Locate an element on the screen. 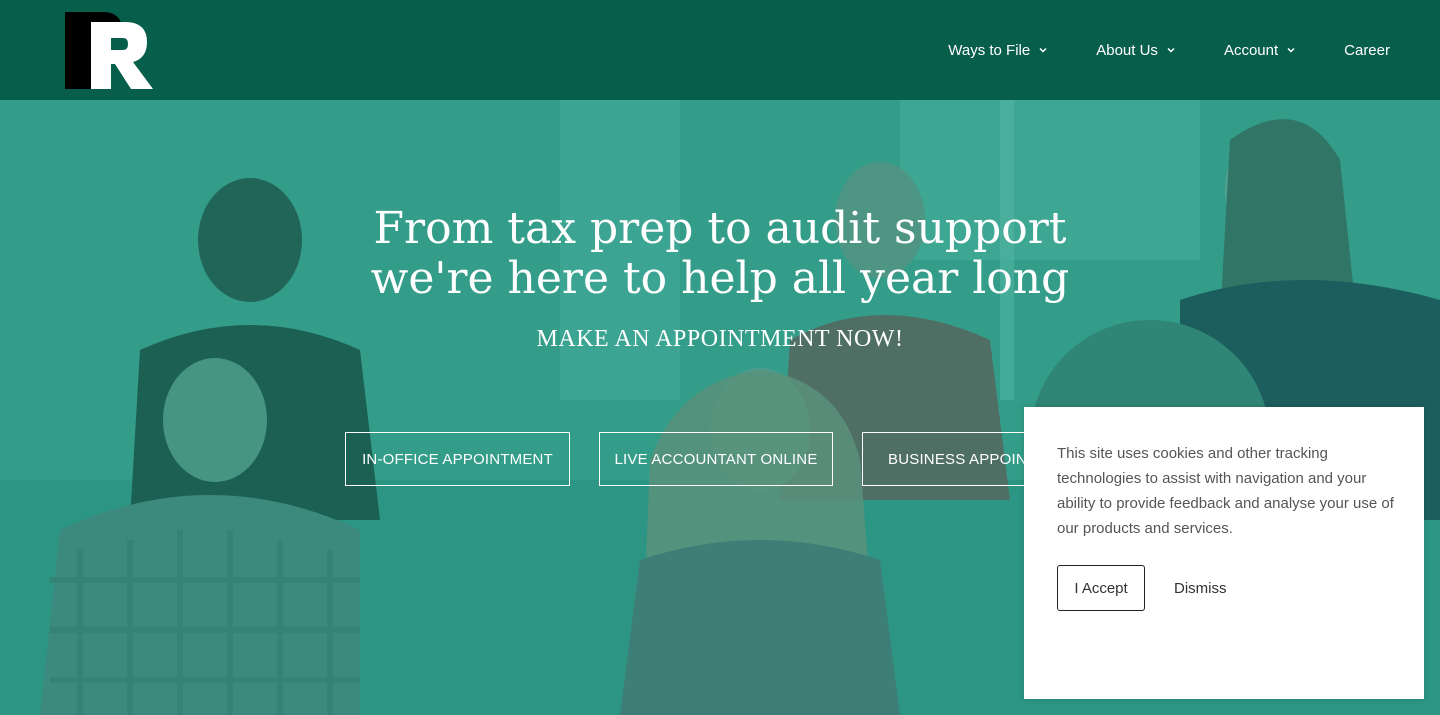 This screenshot has height=715, width=1440. nav-ways-to-file: Ways to File is located at coordinates (998, 50).